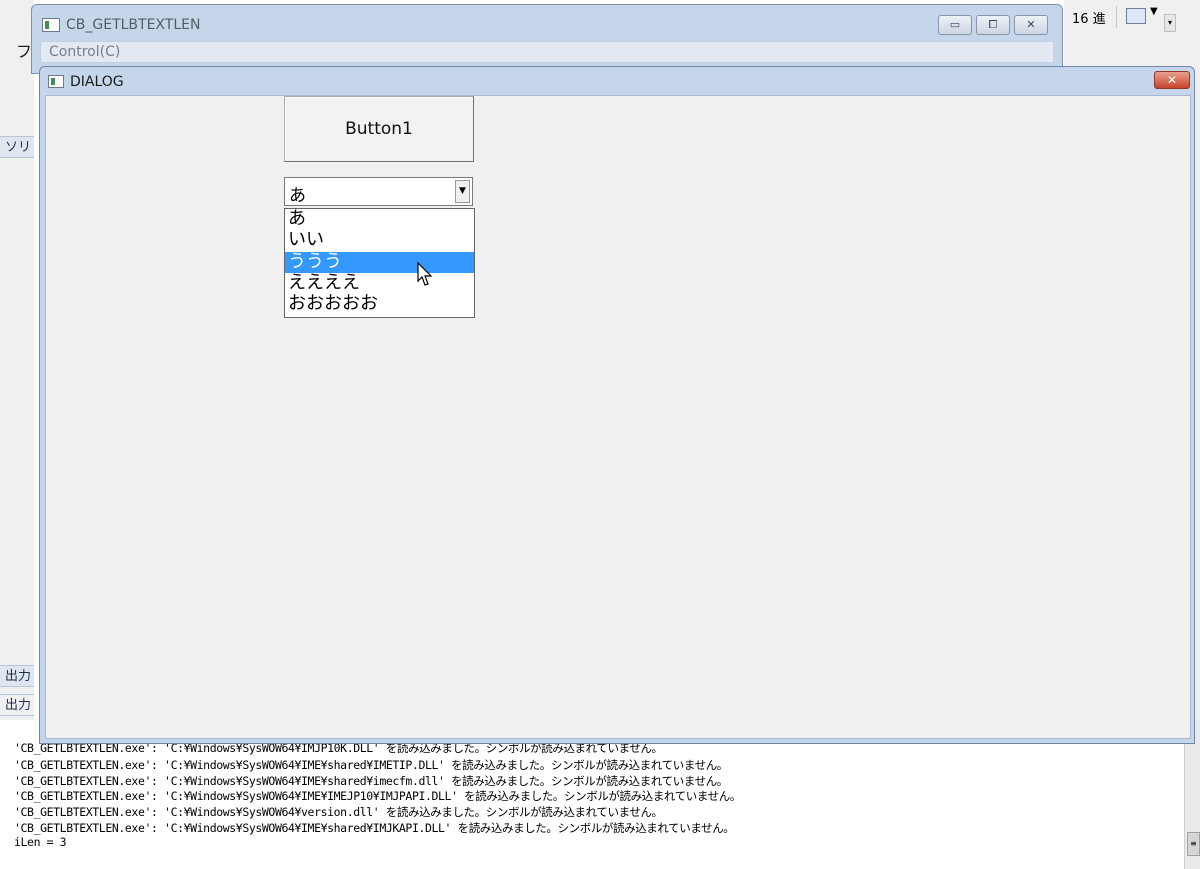 Image resolution: width=1200 pixels, height=869 pixels. I want to click on minimize-button: ▭, so click(955, 25).